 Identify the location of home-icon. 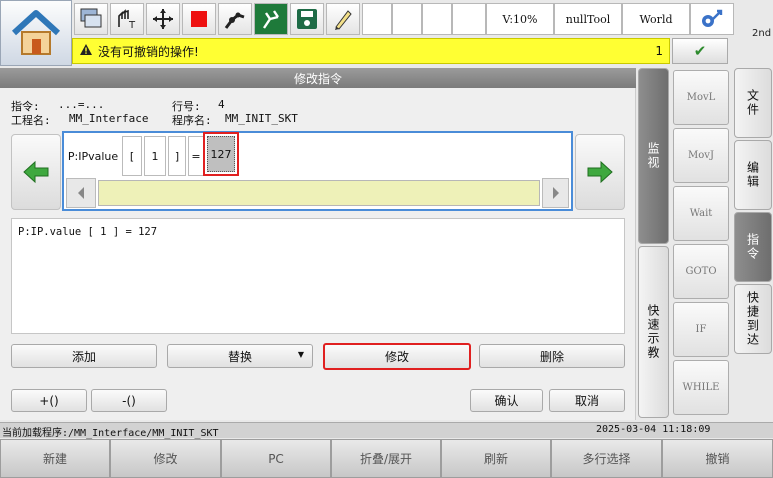
(36, 32).